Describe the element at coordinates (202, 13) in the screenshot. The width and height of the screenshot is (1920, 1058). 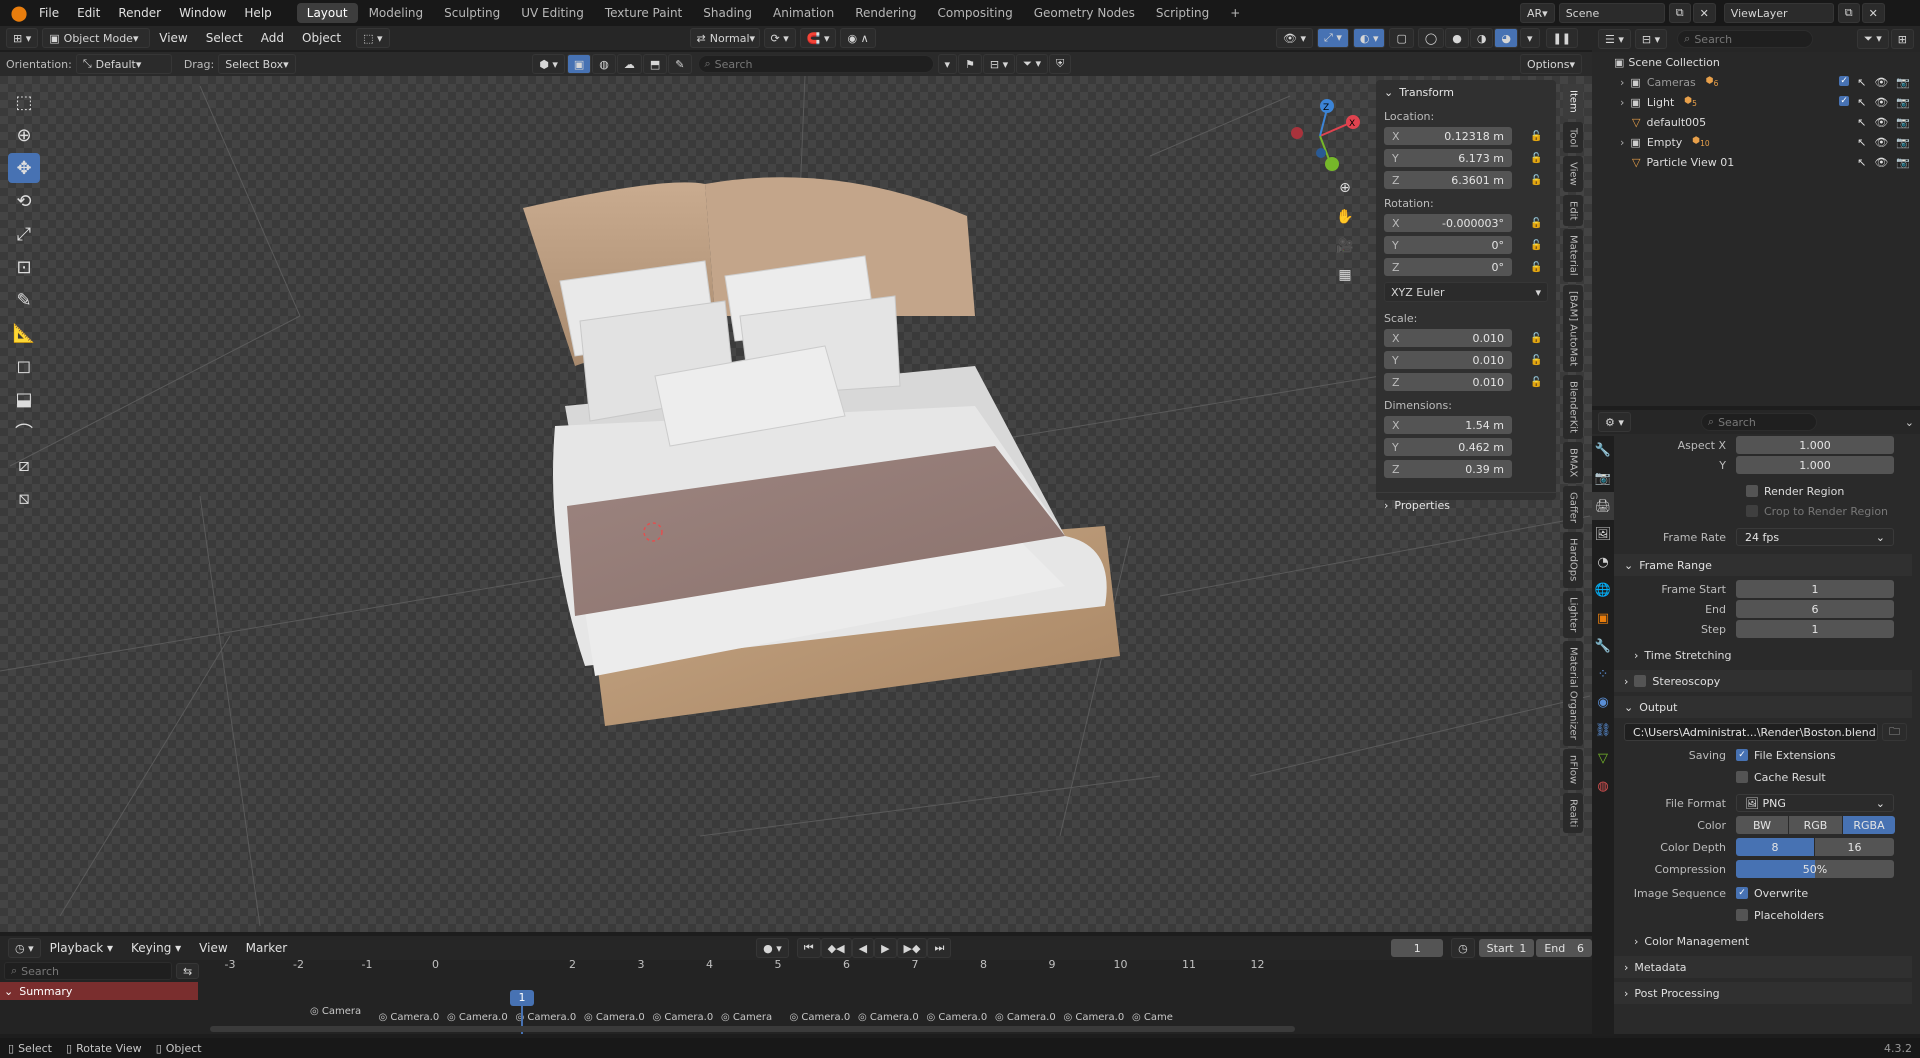
I see `menu-window: Window` at that location.